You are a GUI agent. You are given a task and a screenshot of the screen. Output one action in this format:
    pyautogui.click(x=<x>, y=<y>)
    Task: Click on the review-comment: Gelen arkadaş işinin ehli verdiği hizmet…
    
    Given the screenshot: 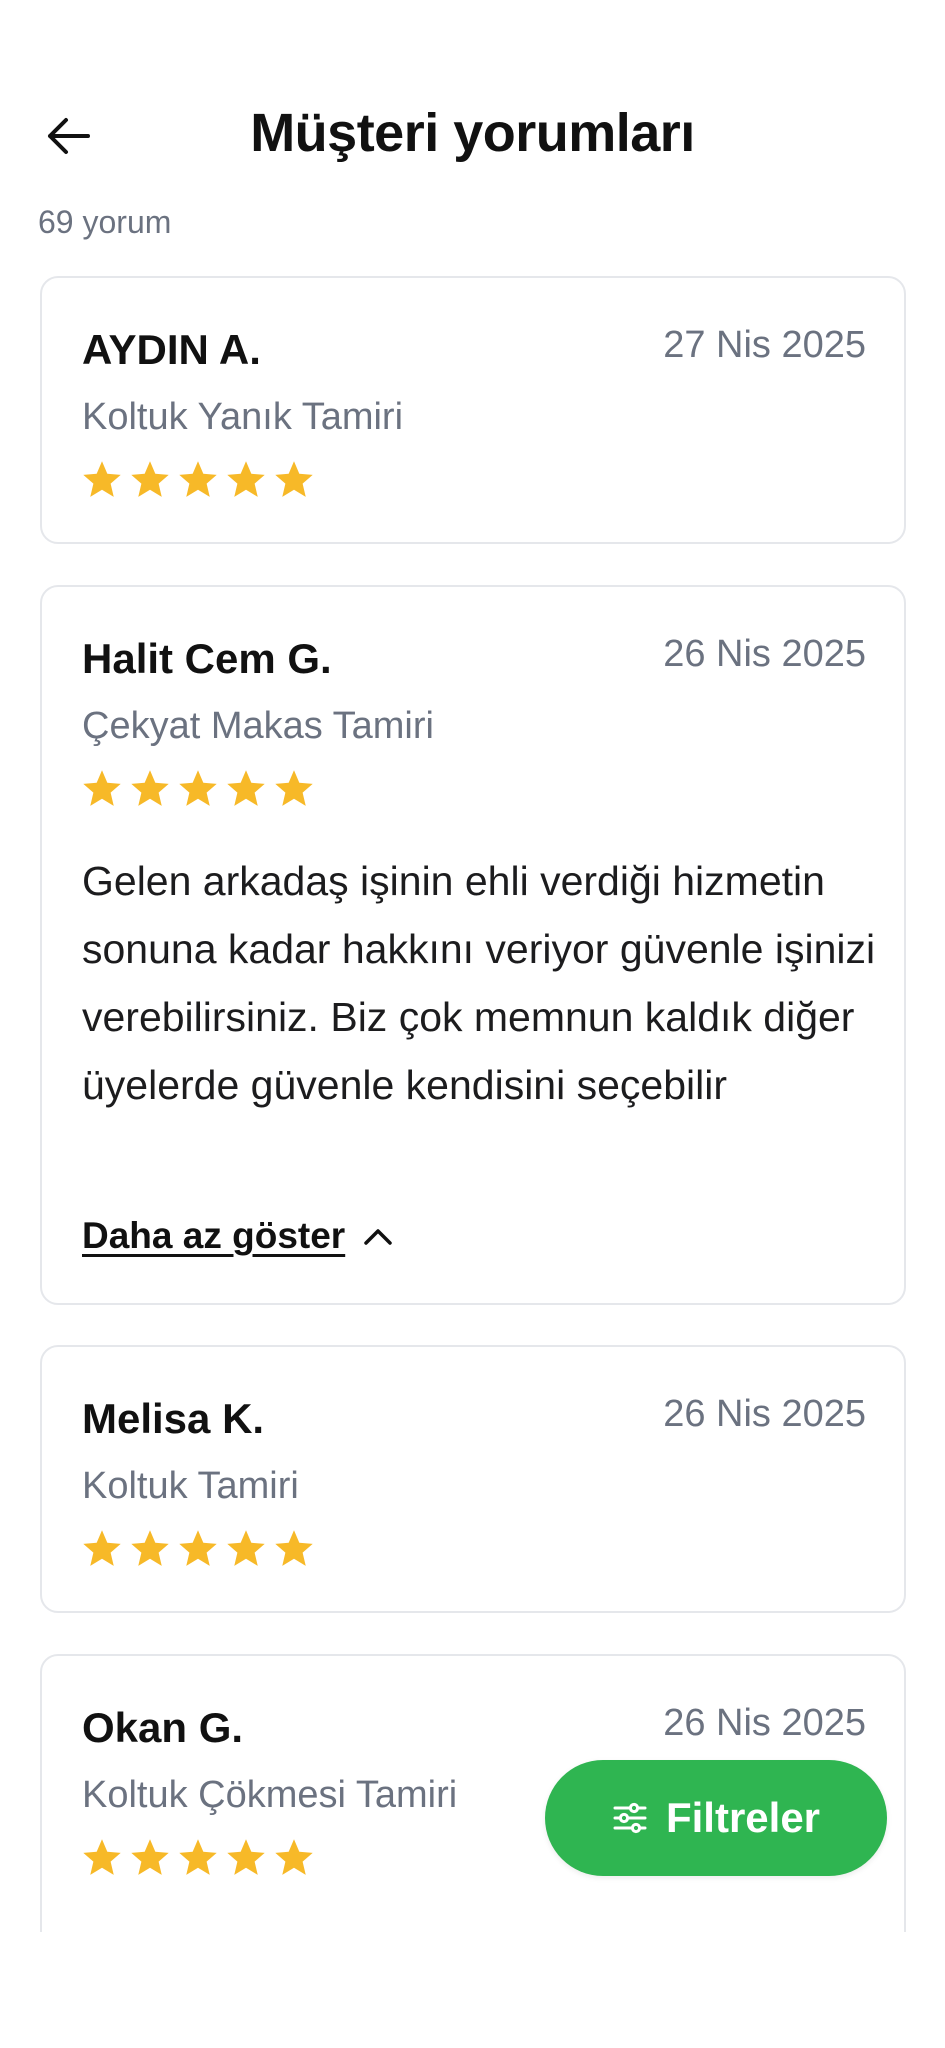 What is the action you would take?
    pyautogui.click(x=479, y=983)
    